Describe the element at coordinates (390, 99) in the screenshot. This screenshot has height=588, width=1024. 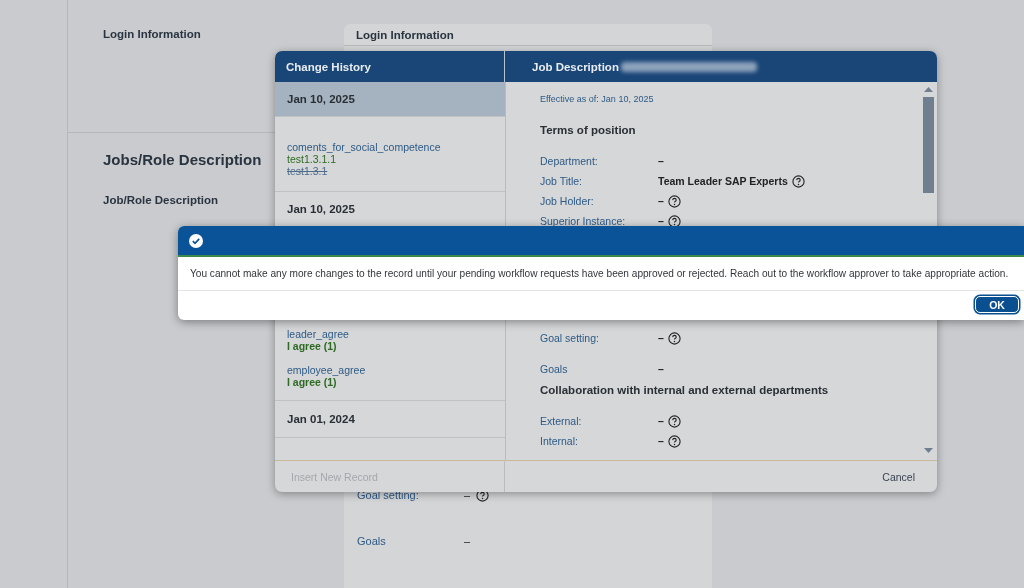
I see `history-date-item: Jan 10, 2025` at that location.